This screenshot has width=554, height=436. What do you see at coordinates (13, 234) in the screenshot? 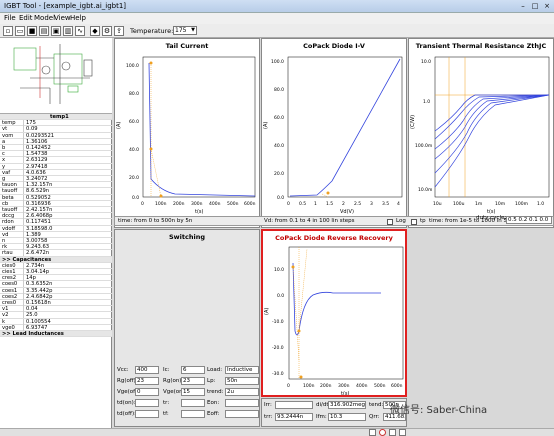
I see `param-name: vd` at bounding box center [13, 234].